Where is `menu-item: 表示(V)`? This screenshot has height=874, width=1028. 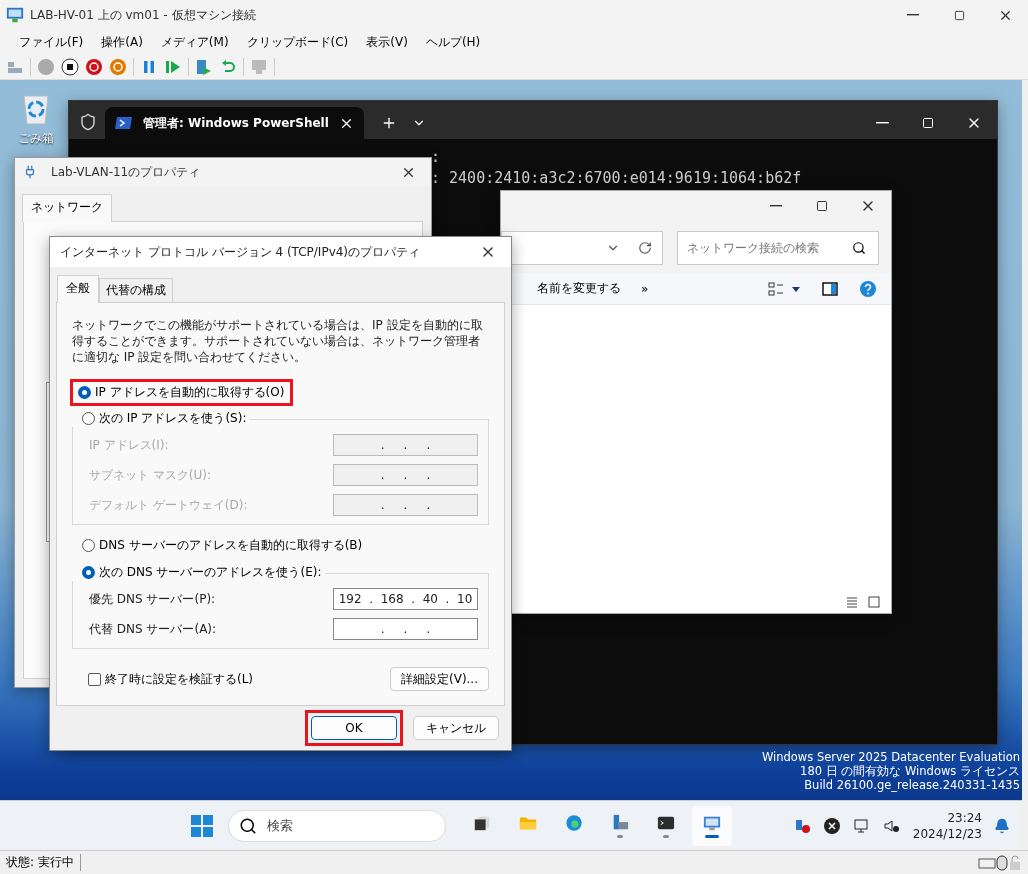 menu-item: 表示(V) is located at coordinates (387, 42).